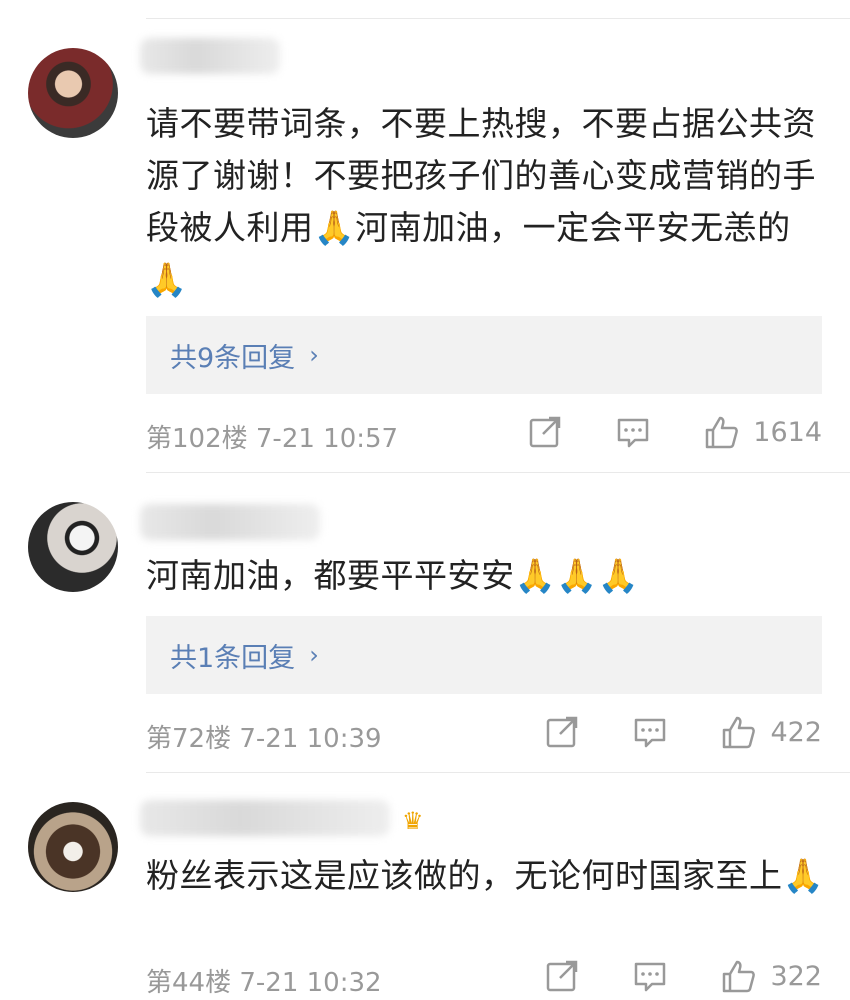 The image size is (850, 1000). I want to click on reply-count-label: 共1条回复, so click(233, 658).